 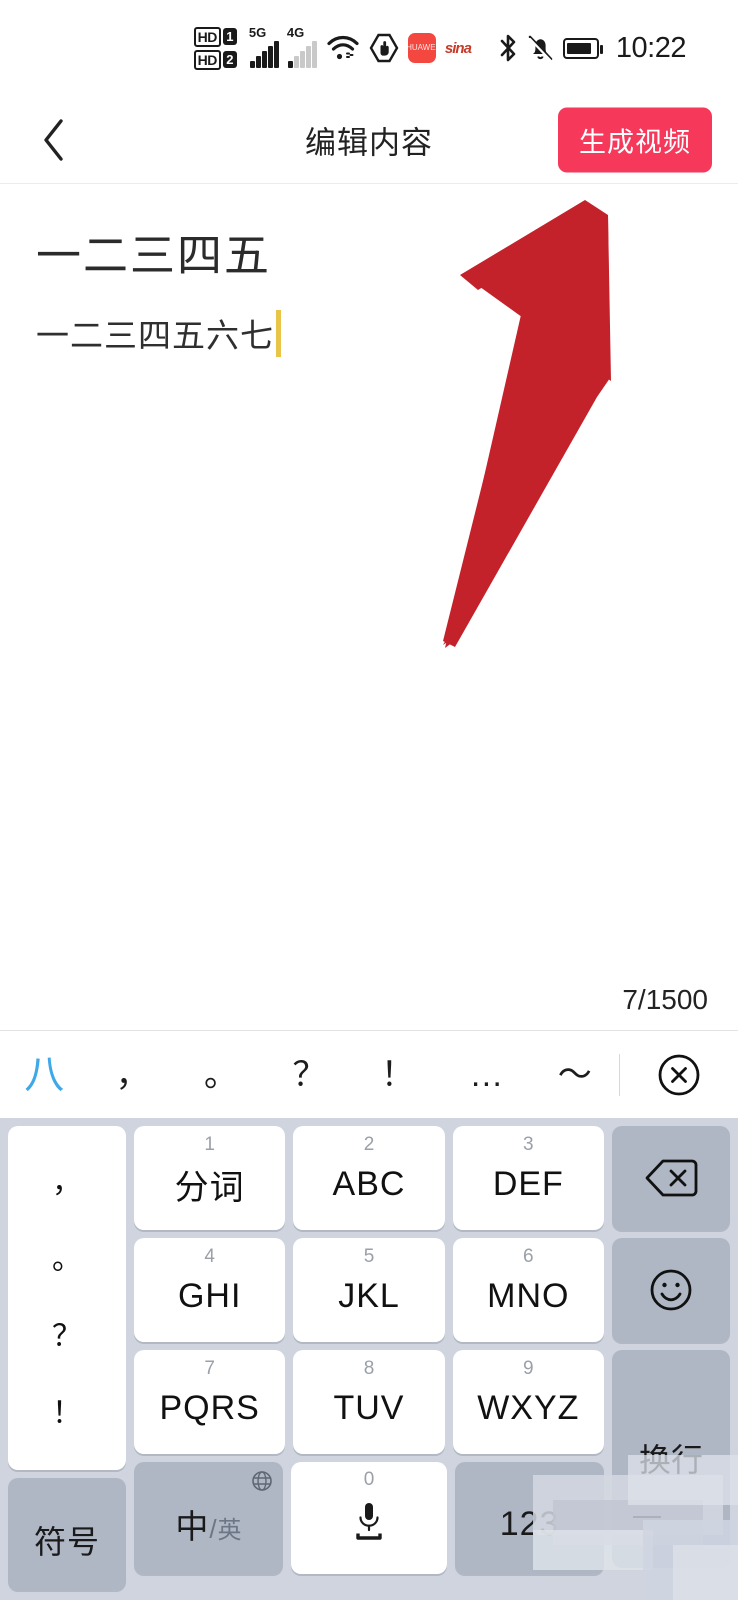 I want to click on globe-icon, so click(x=262, y=1481).